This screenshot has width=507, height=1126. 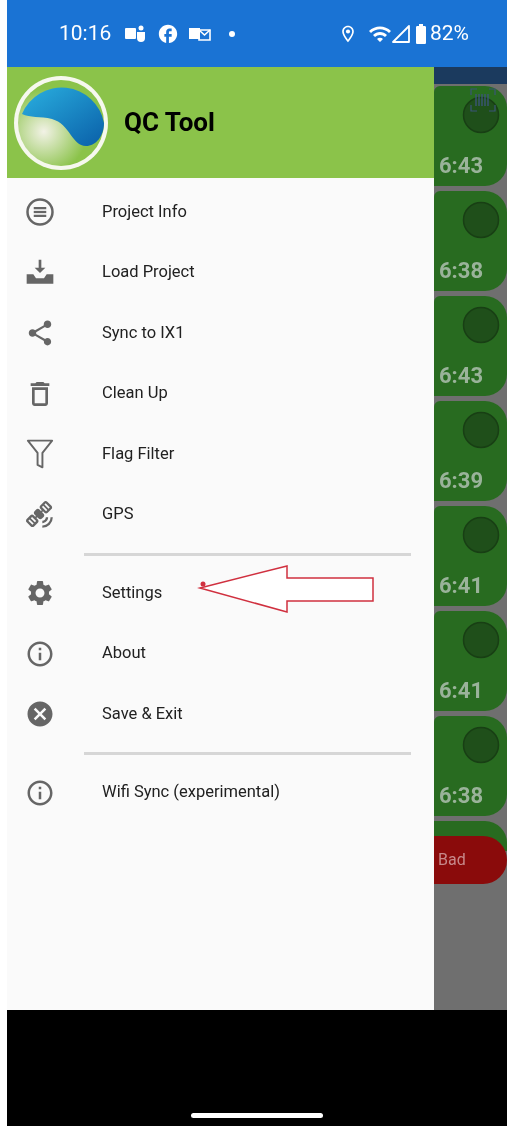 I want to click on app-title: QC Tool, so click(x=169, y=122).